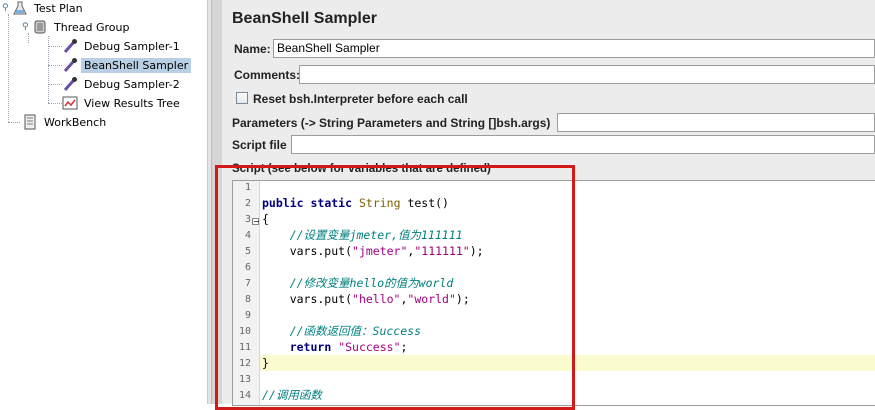 This screenshot has height=410, width=875. Describe the element at coordinates (362, 235) in the screenshot. I see `code-line-4: //设置变量jmeter,值为111111` at that location.